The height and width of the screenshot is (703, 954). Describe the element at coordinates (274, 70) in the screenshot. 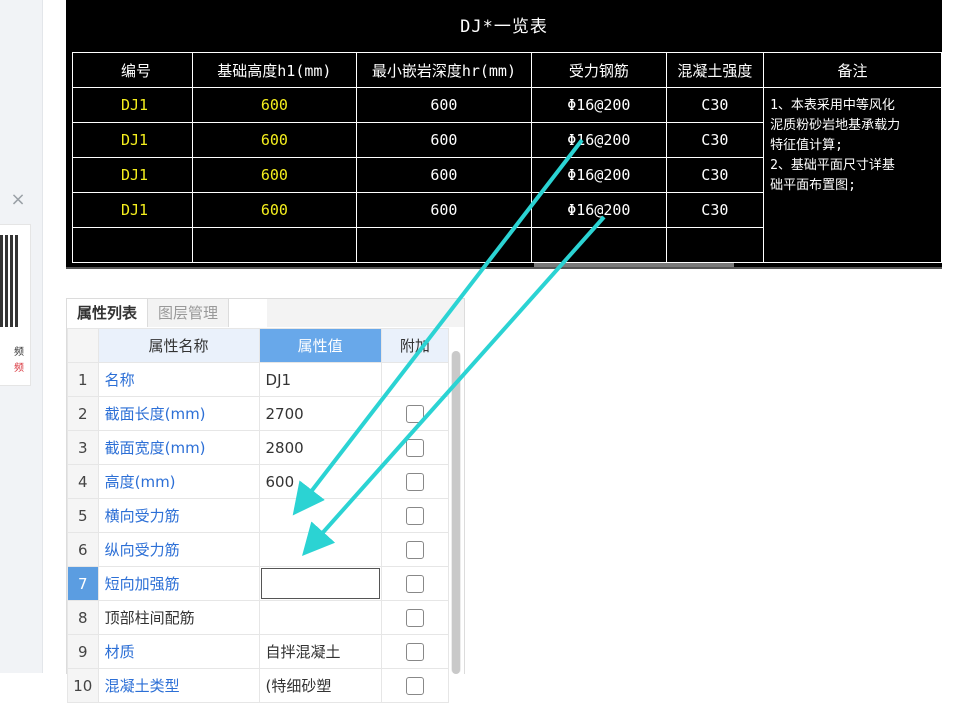

I see `cad-header-cell: 基础高度h1(mm)` at that location.